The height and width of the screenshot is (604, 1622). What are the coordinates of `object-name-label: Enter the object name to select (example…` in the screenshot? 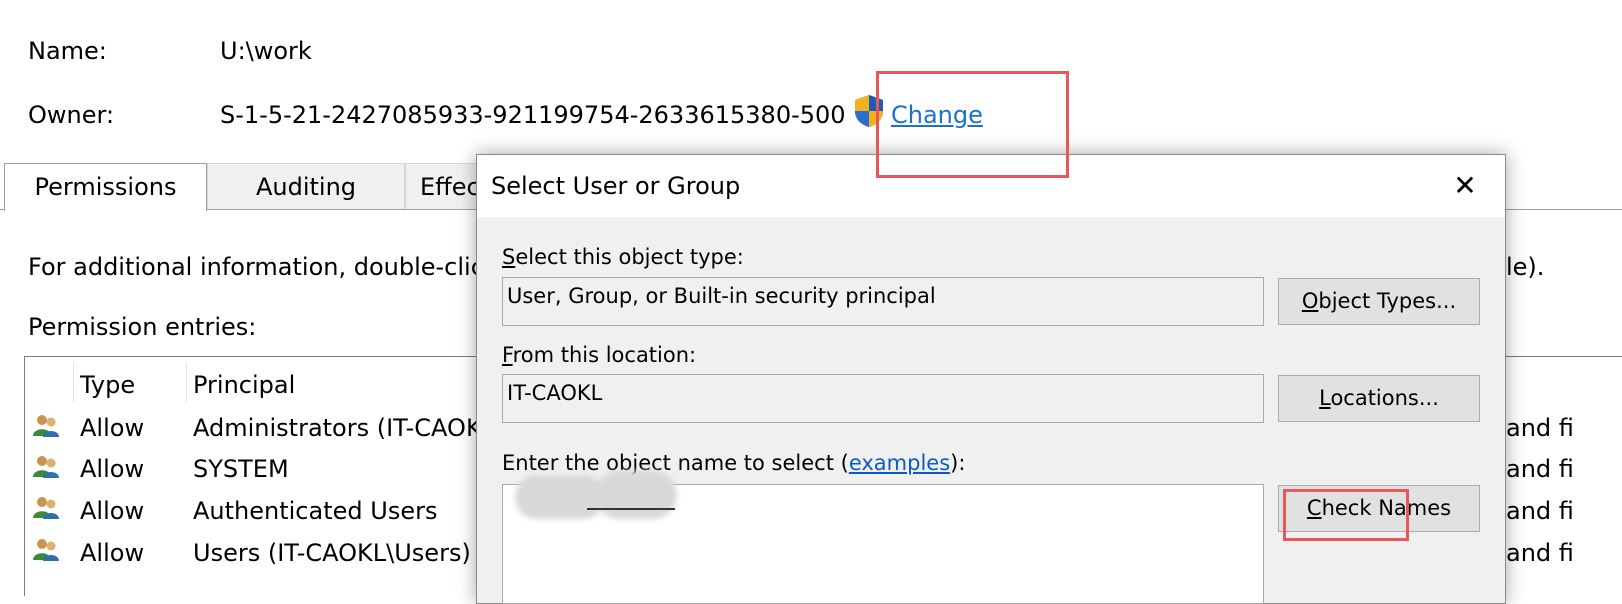 It's located at (734, 463).